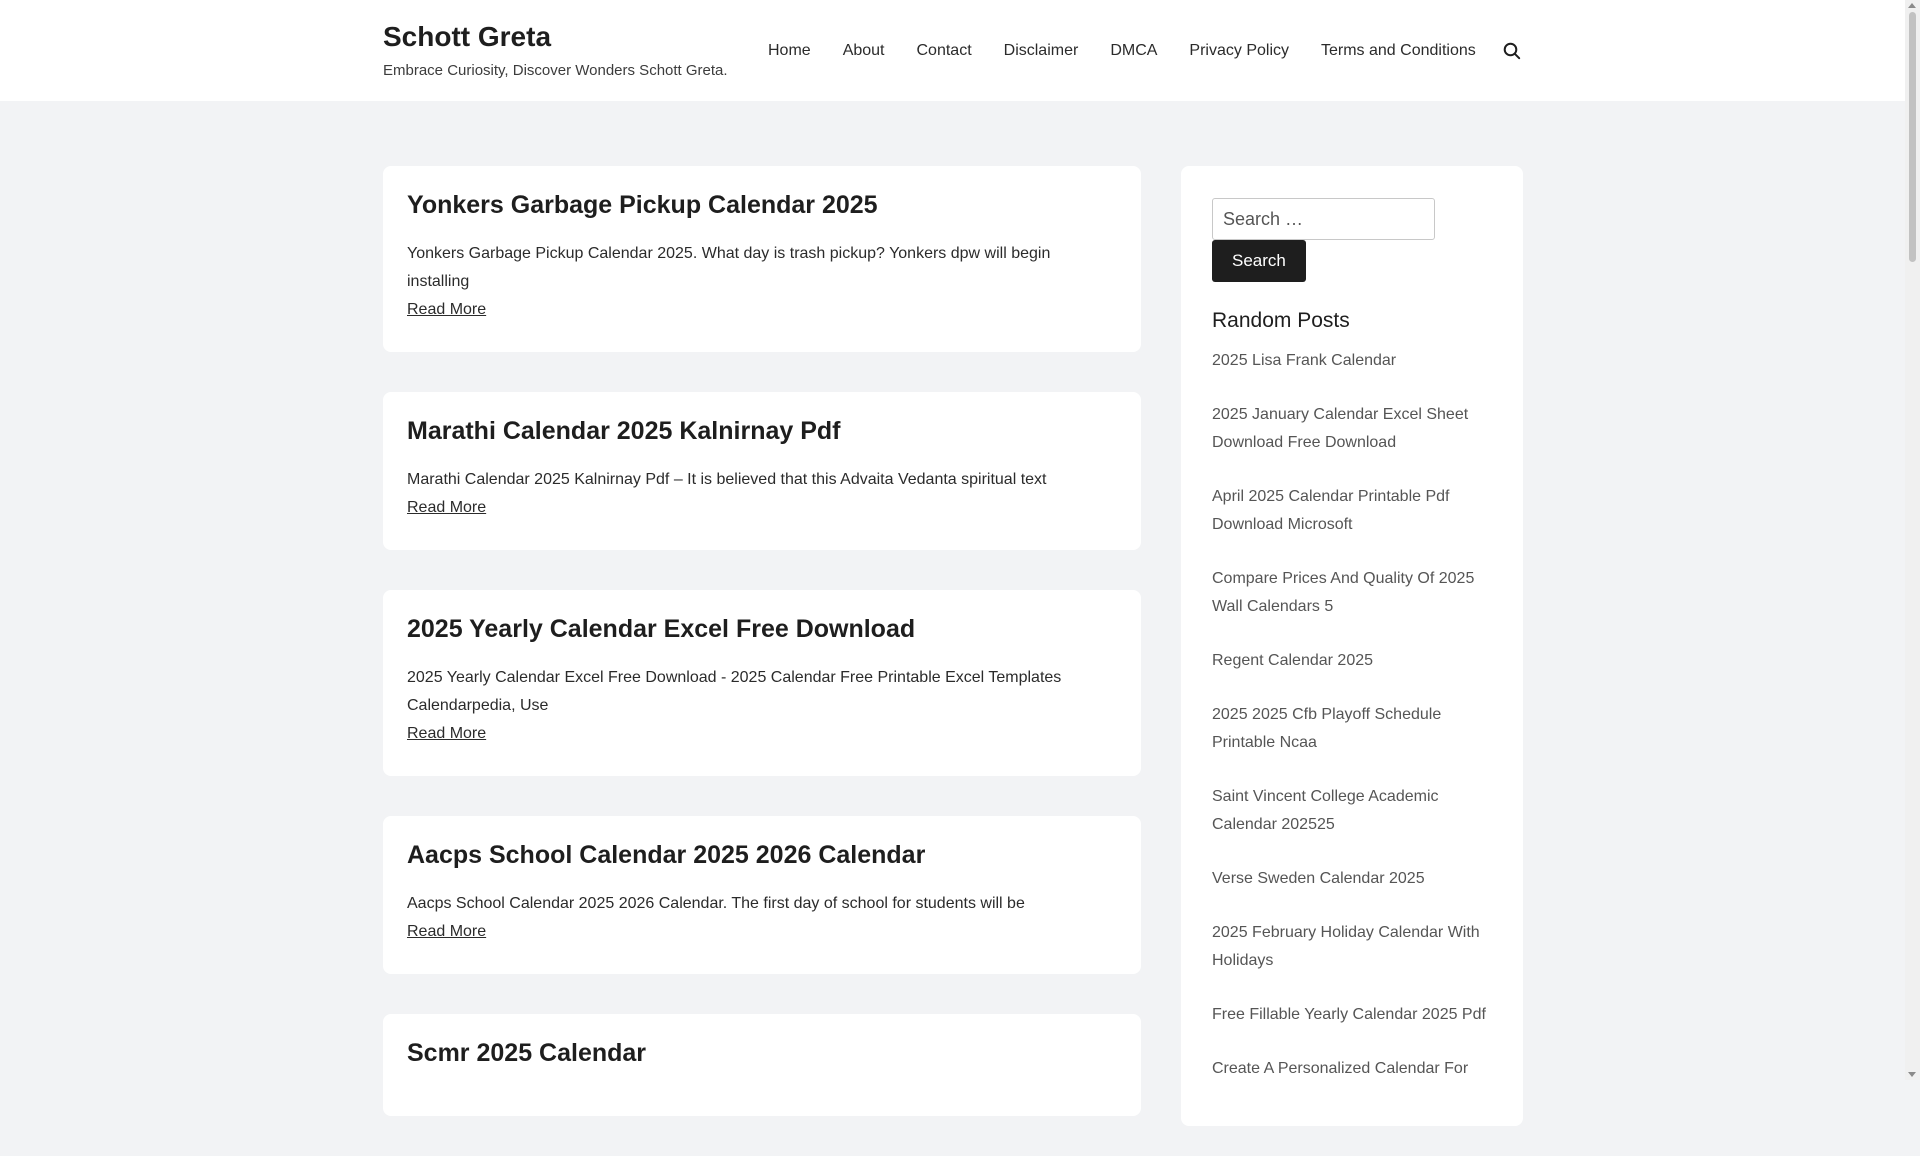 The height and width of the screenshot is (1156, 1920). I want to click on post-title: Marathi Calendar 2025 Kalnirnay Pdf, so click(762, 431).